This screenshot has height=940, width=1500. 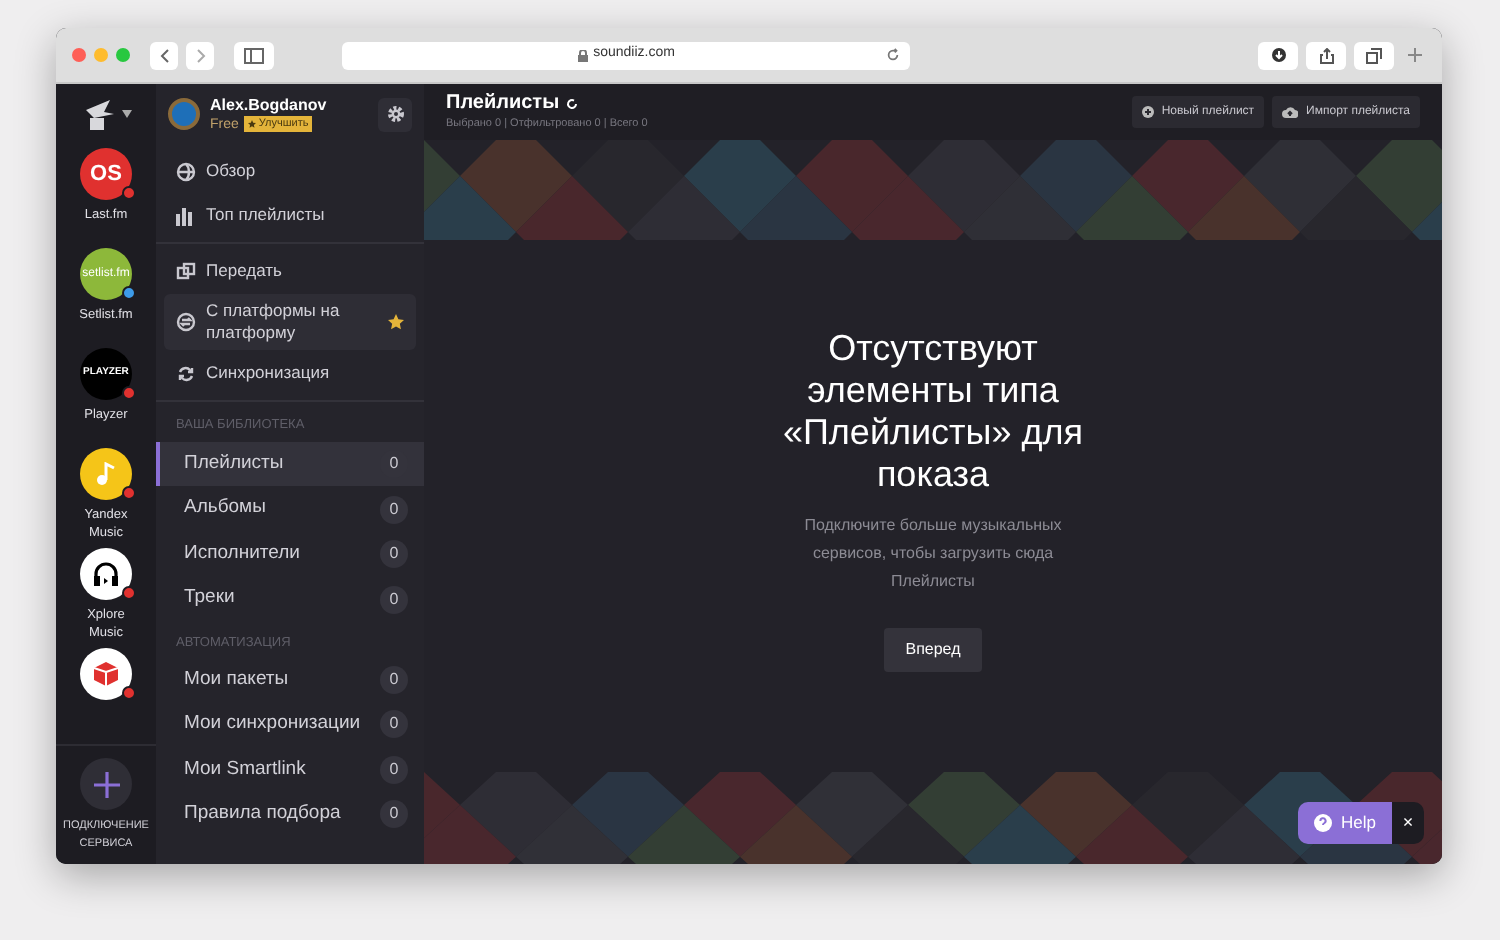 What do you see at coordinates (290, 271) in the screenshot?
I see `nav-item: Передать` at bounding box center [290, 271].